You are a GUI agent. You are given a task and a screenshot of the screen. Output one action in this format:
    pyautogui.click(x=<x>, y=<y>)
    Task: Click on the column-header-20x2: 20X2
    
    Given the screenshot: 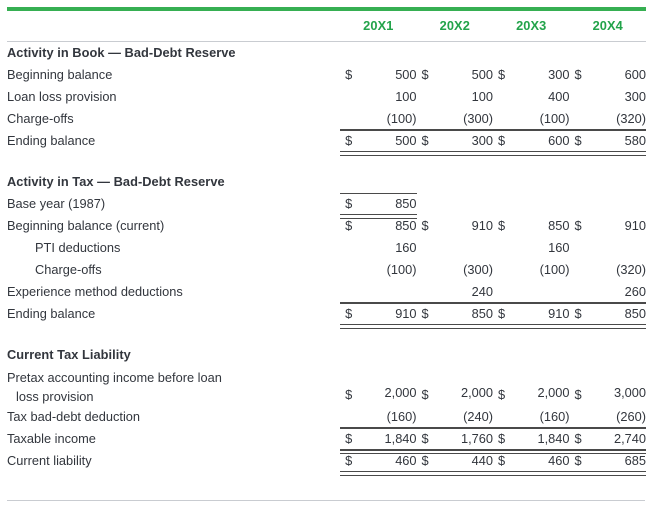 What is the action you would take?
    pyautogui.click(x=454, y=25)
    